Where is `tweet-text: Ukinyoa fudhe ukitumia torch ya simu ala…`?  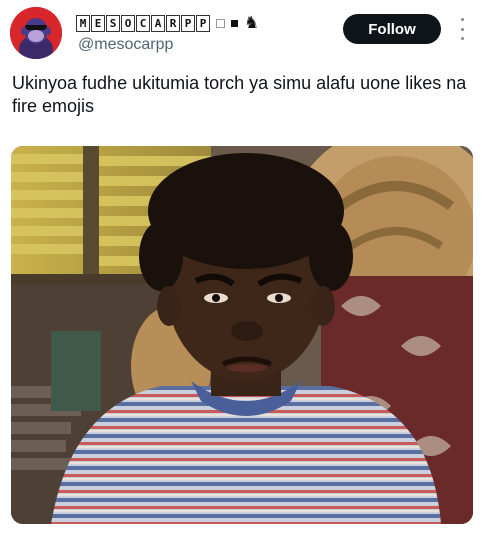
tweet-text: Ukinyoa fudhe ukitumia torch ya simu ala… is located at coordinates (239, 94).